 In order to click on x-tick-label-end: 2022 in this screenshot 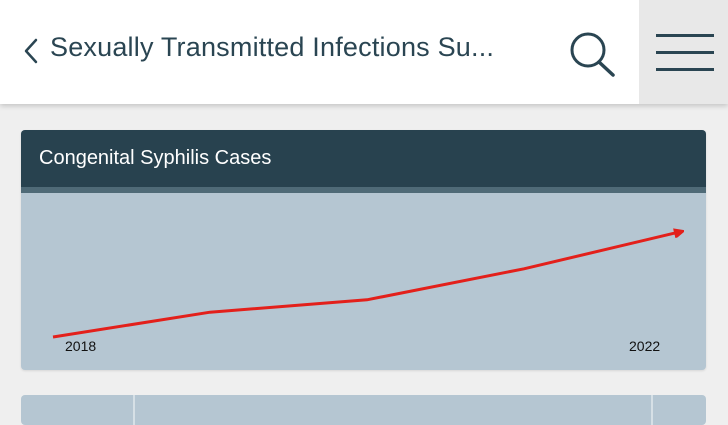, I will do `click(644, 346)`.